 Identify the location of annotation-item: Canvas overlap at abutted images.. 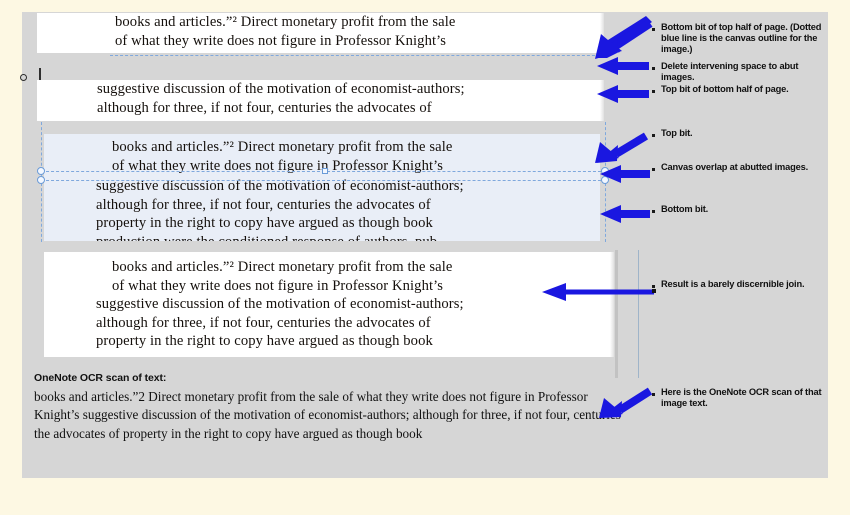
(737, 167).